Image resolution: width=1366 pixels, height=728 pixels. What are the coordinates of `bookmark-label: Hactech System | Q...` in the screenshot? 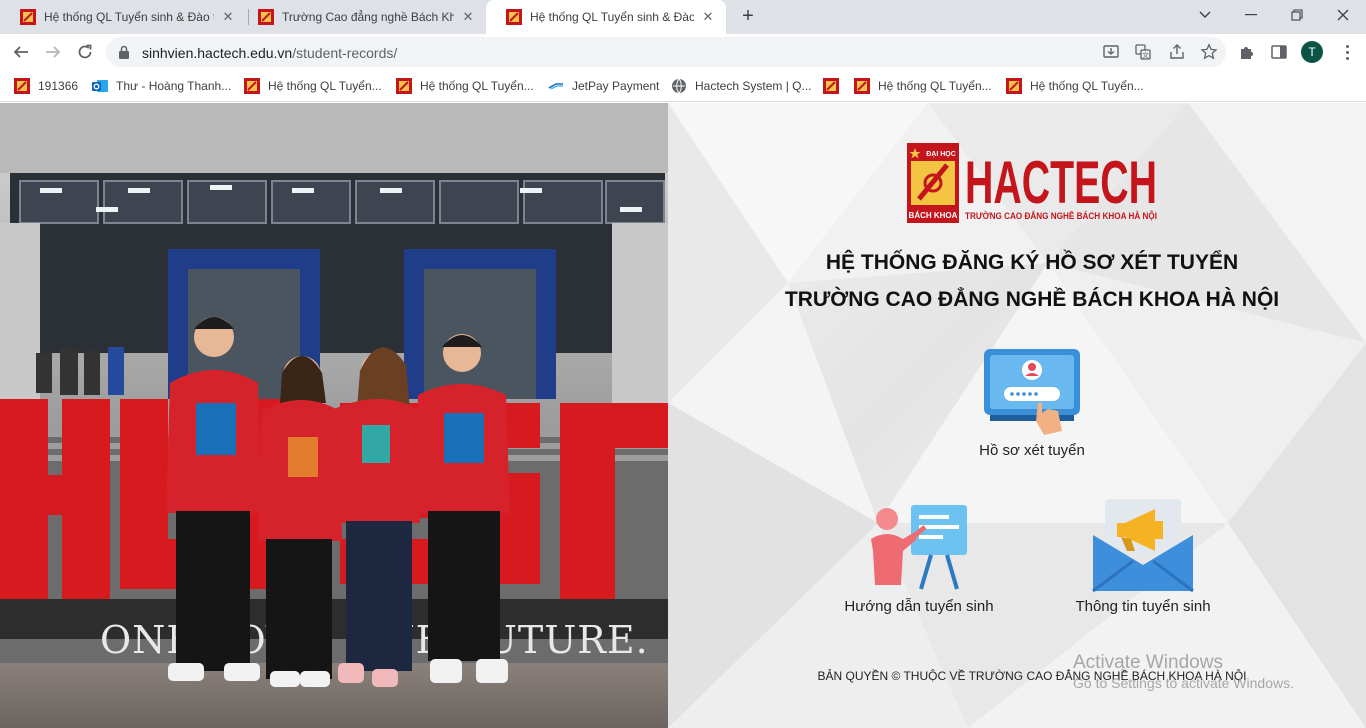 It's located at (753, 86).